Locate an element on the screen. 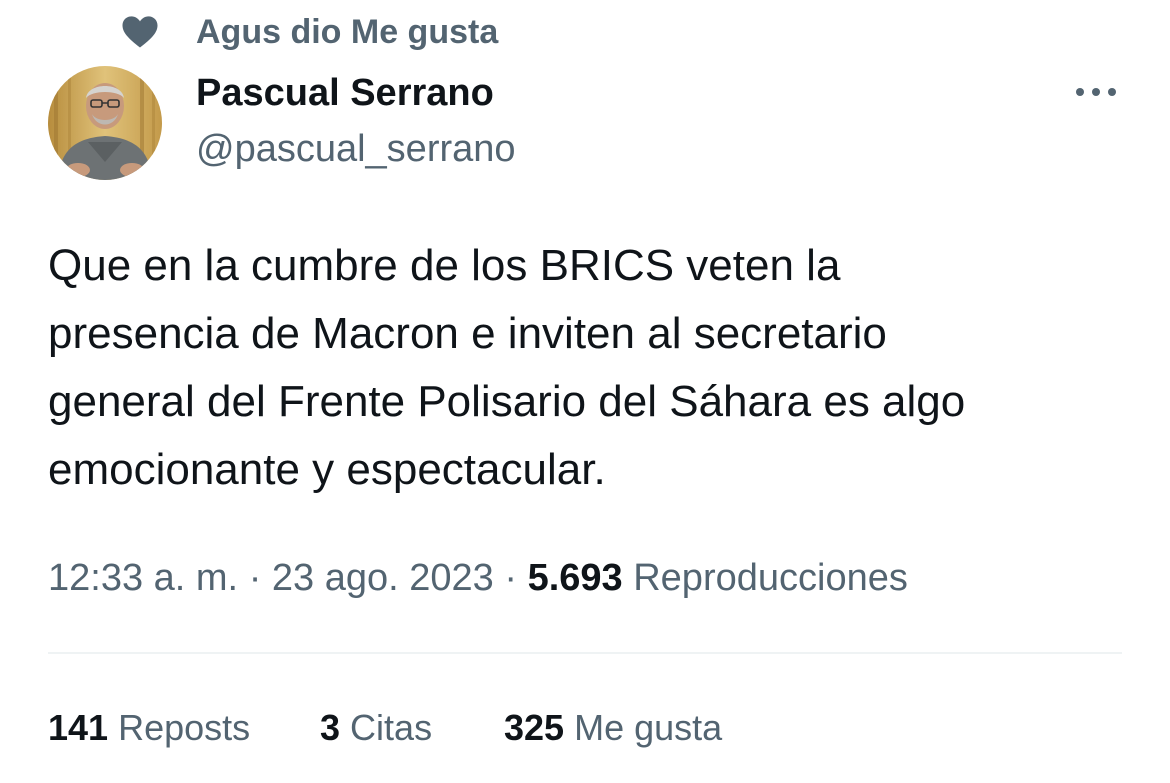  likes-stat: 325 Me gusta is located at coordinates (613, 728).